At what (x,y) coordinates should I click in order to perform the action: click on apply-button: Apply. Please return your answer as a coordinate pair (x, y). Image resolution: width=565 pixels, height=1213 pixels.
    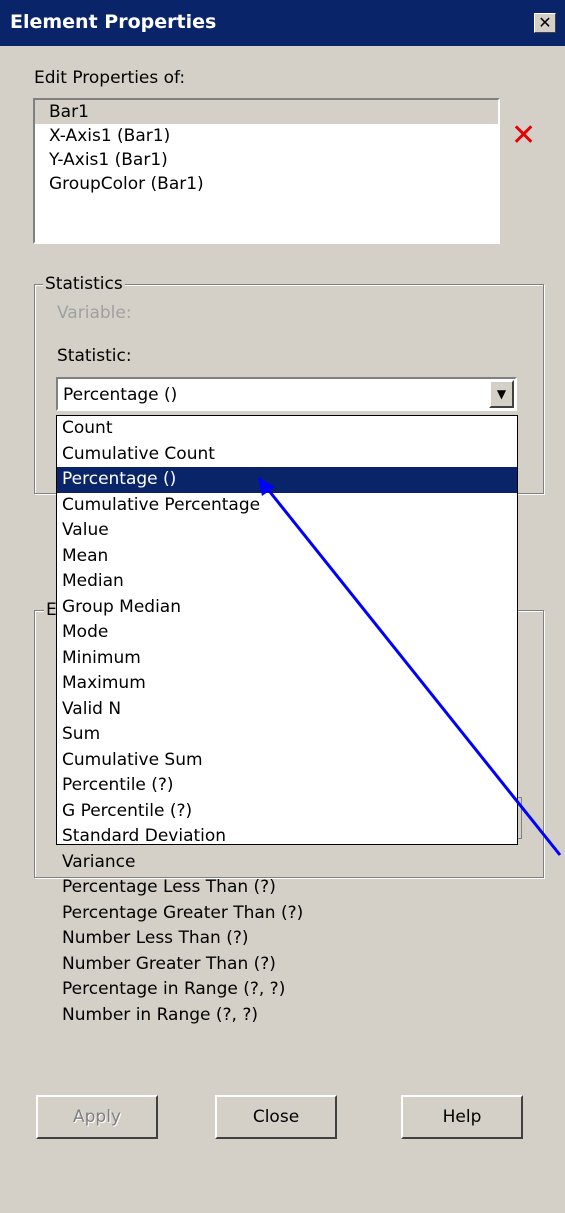
    Looking at the image, I should click on (97, 1117).